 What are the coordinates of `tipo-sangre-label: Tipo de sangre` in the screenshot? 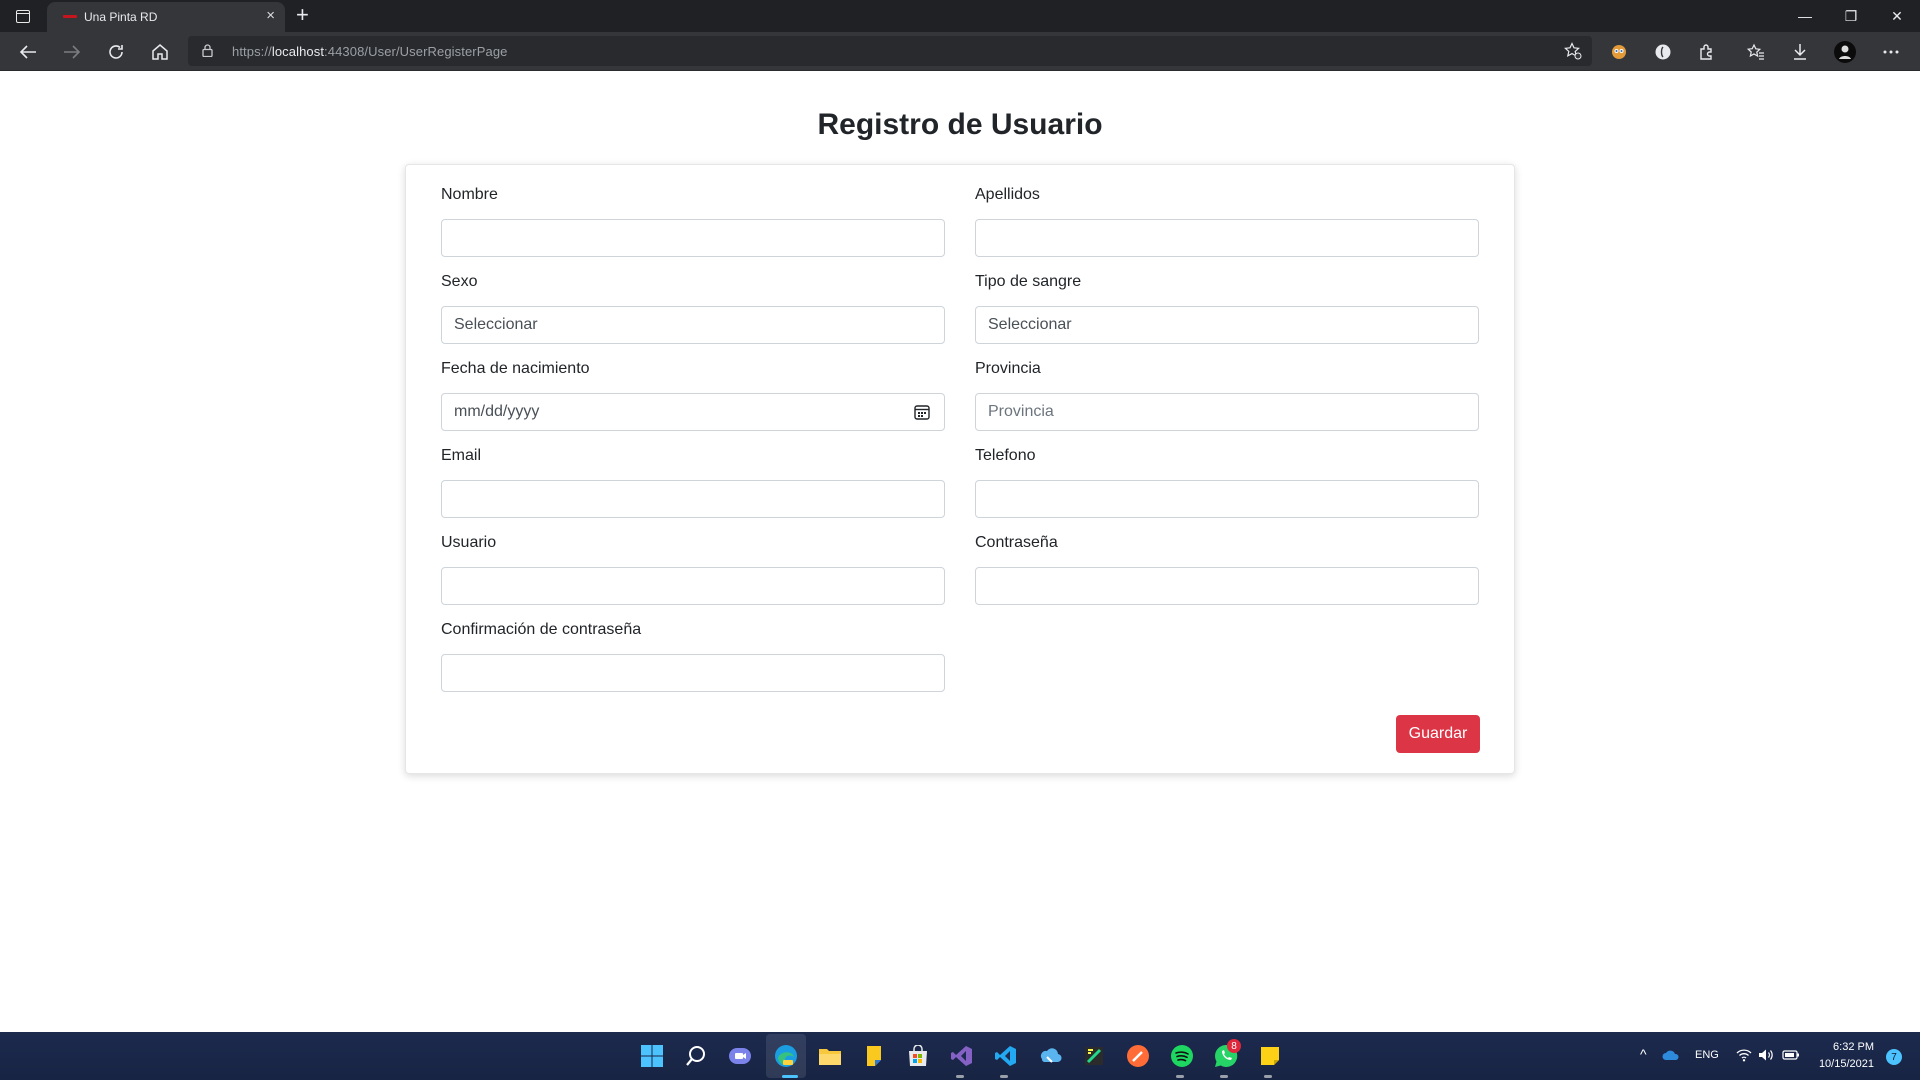 It's located at (1028, 281).